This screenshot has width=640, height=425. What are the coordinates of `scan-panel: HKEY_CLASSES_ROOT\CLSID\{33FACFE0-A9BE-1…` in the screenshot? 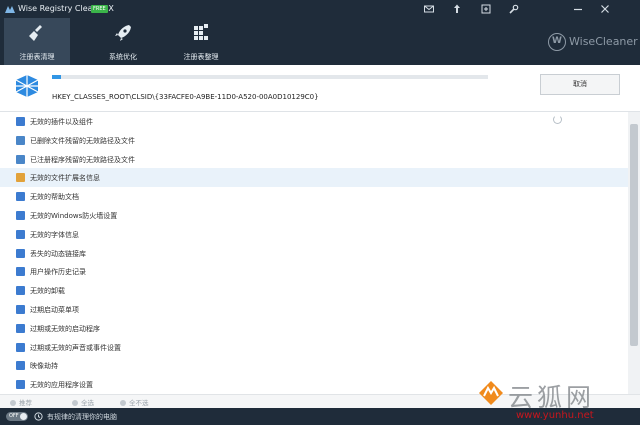 It's located at (320, 88).